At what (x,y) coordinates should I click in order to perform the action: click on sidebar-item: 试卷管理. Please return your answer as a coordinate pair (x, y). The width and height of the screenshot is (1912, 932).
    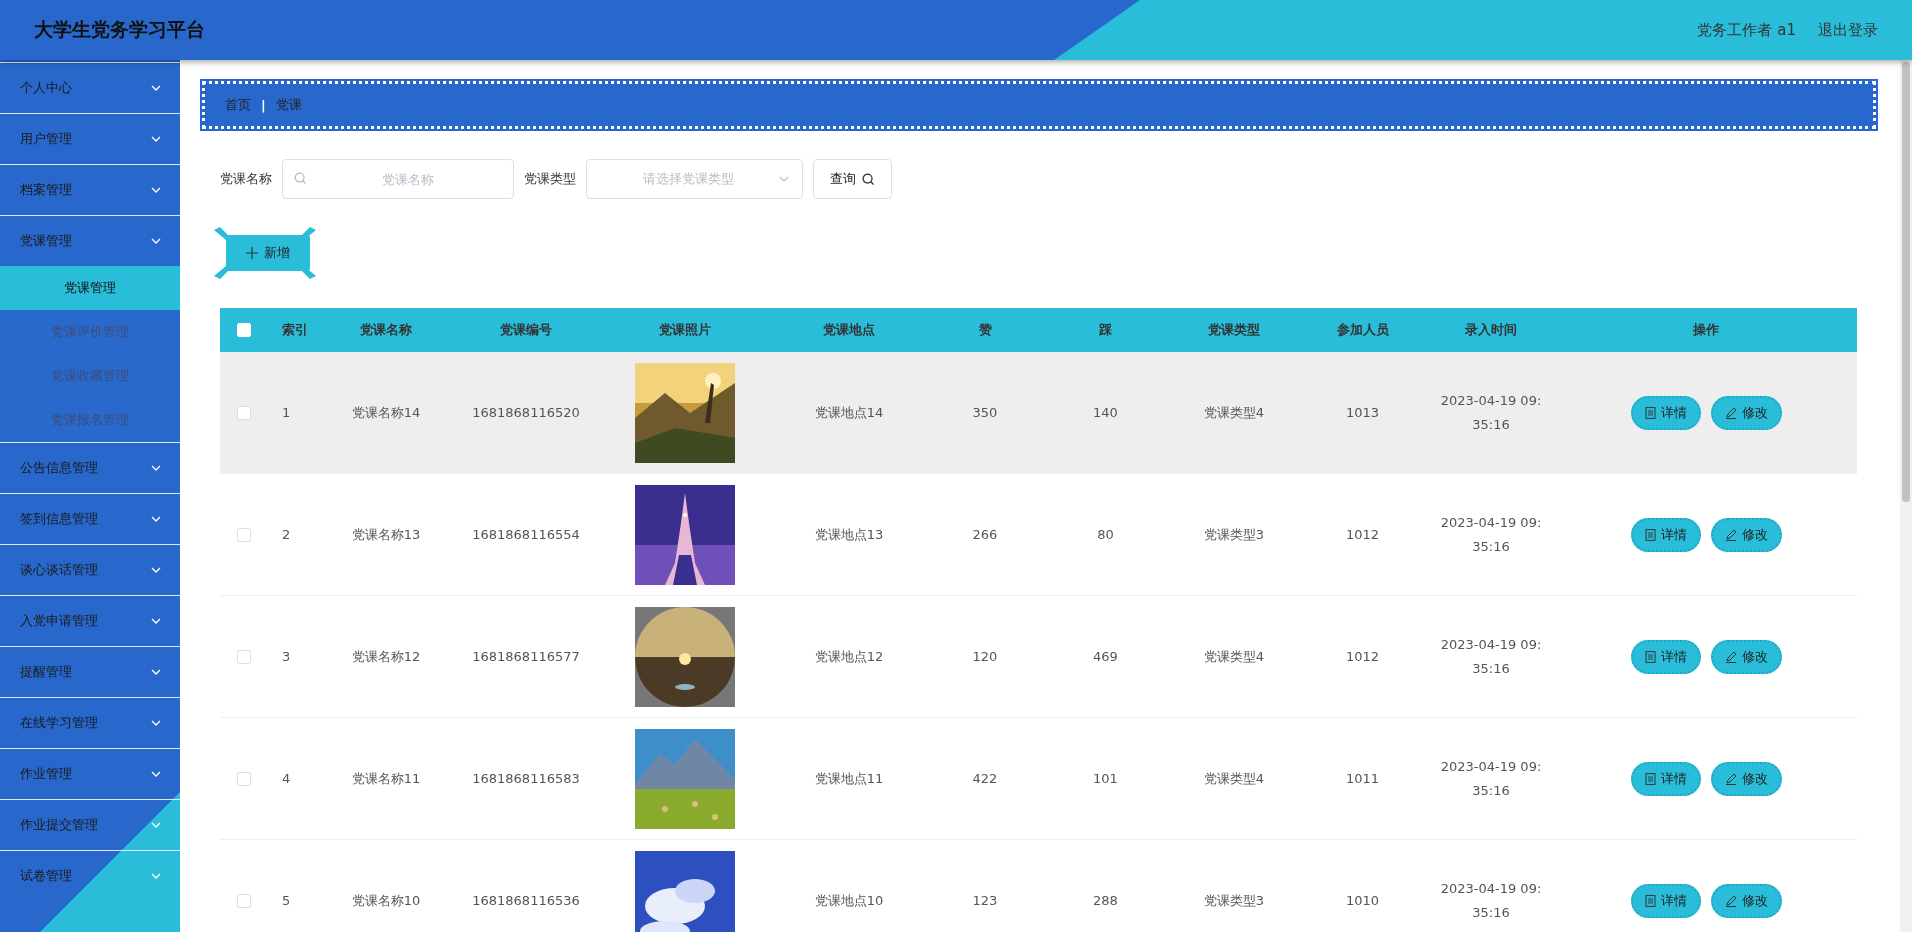
    Looking at the image, I should click on (90, 875).